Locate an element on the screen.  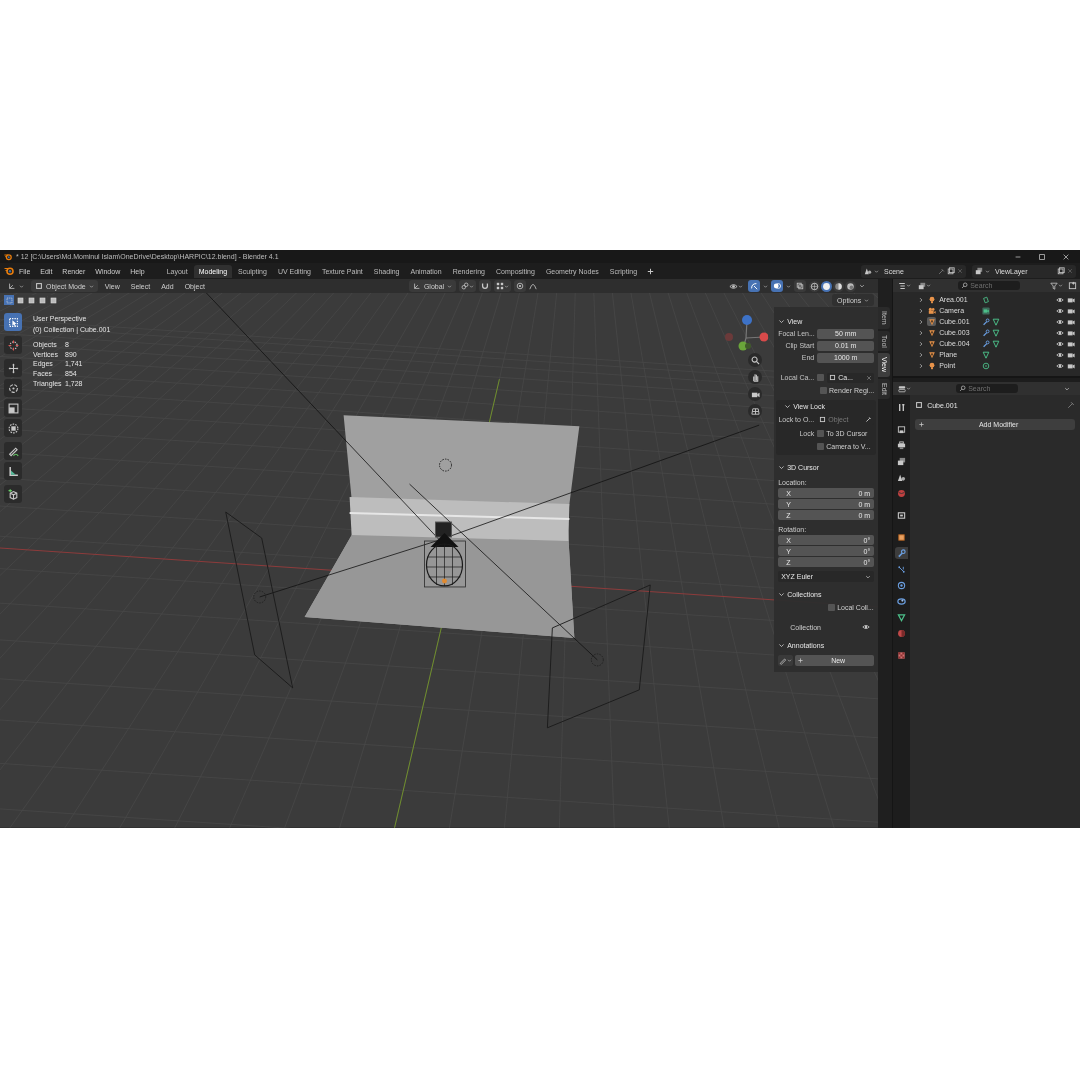
xray-icon is located at coordinates (800, 286).